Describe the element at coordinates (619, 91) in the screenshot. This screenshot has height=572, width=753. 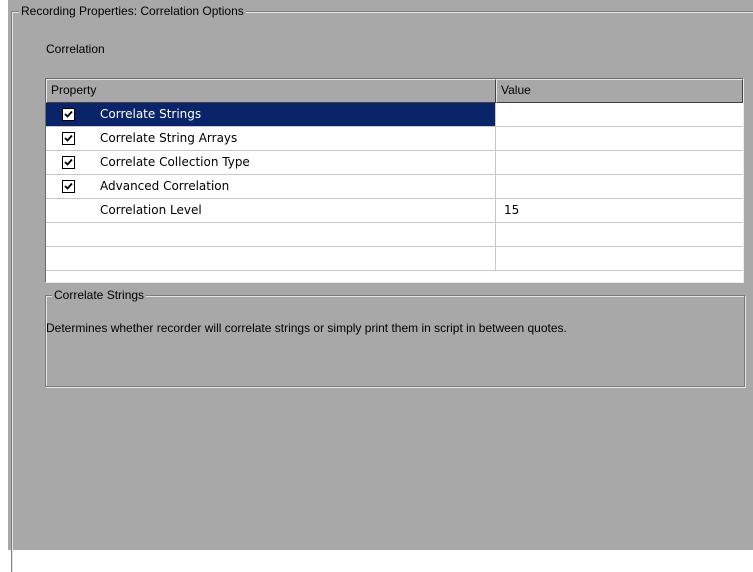
I see `column-header-value: Value` at that location.